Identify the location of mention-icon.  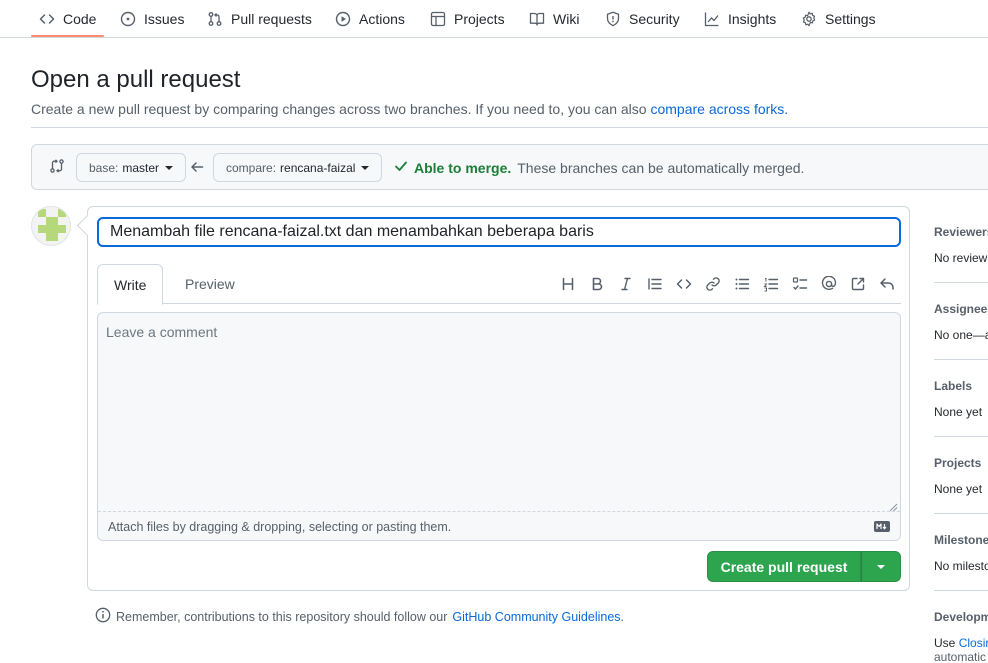
(828, 284).